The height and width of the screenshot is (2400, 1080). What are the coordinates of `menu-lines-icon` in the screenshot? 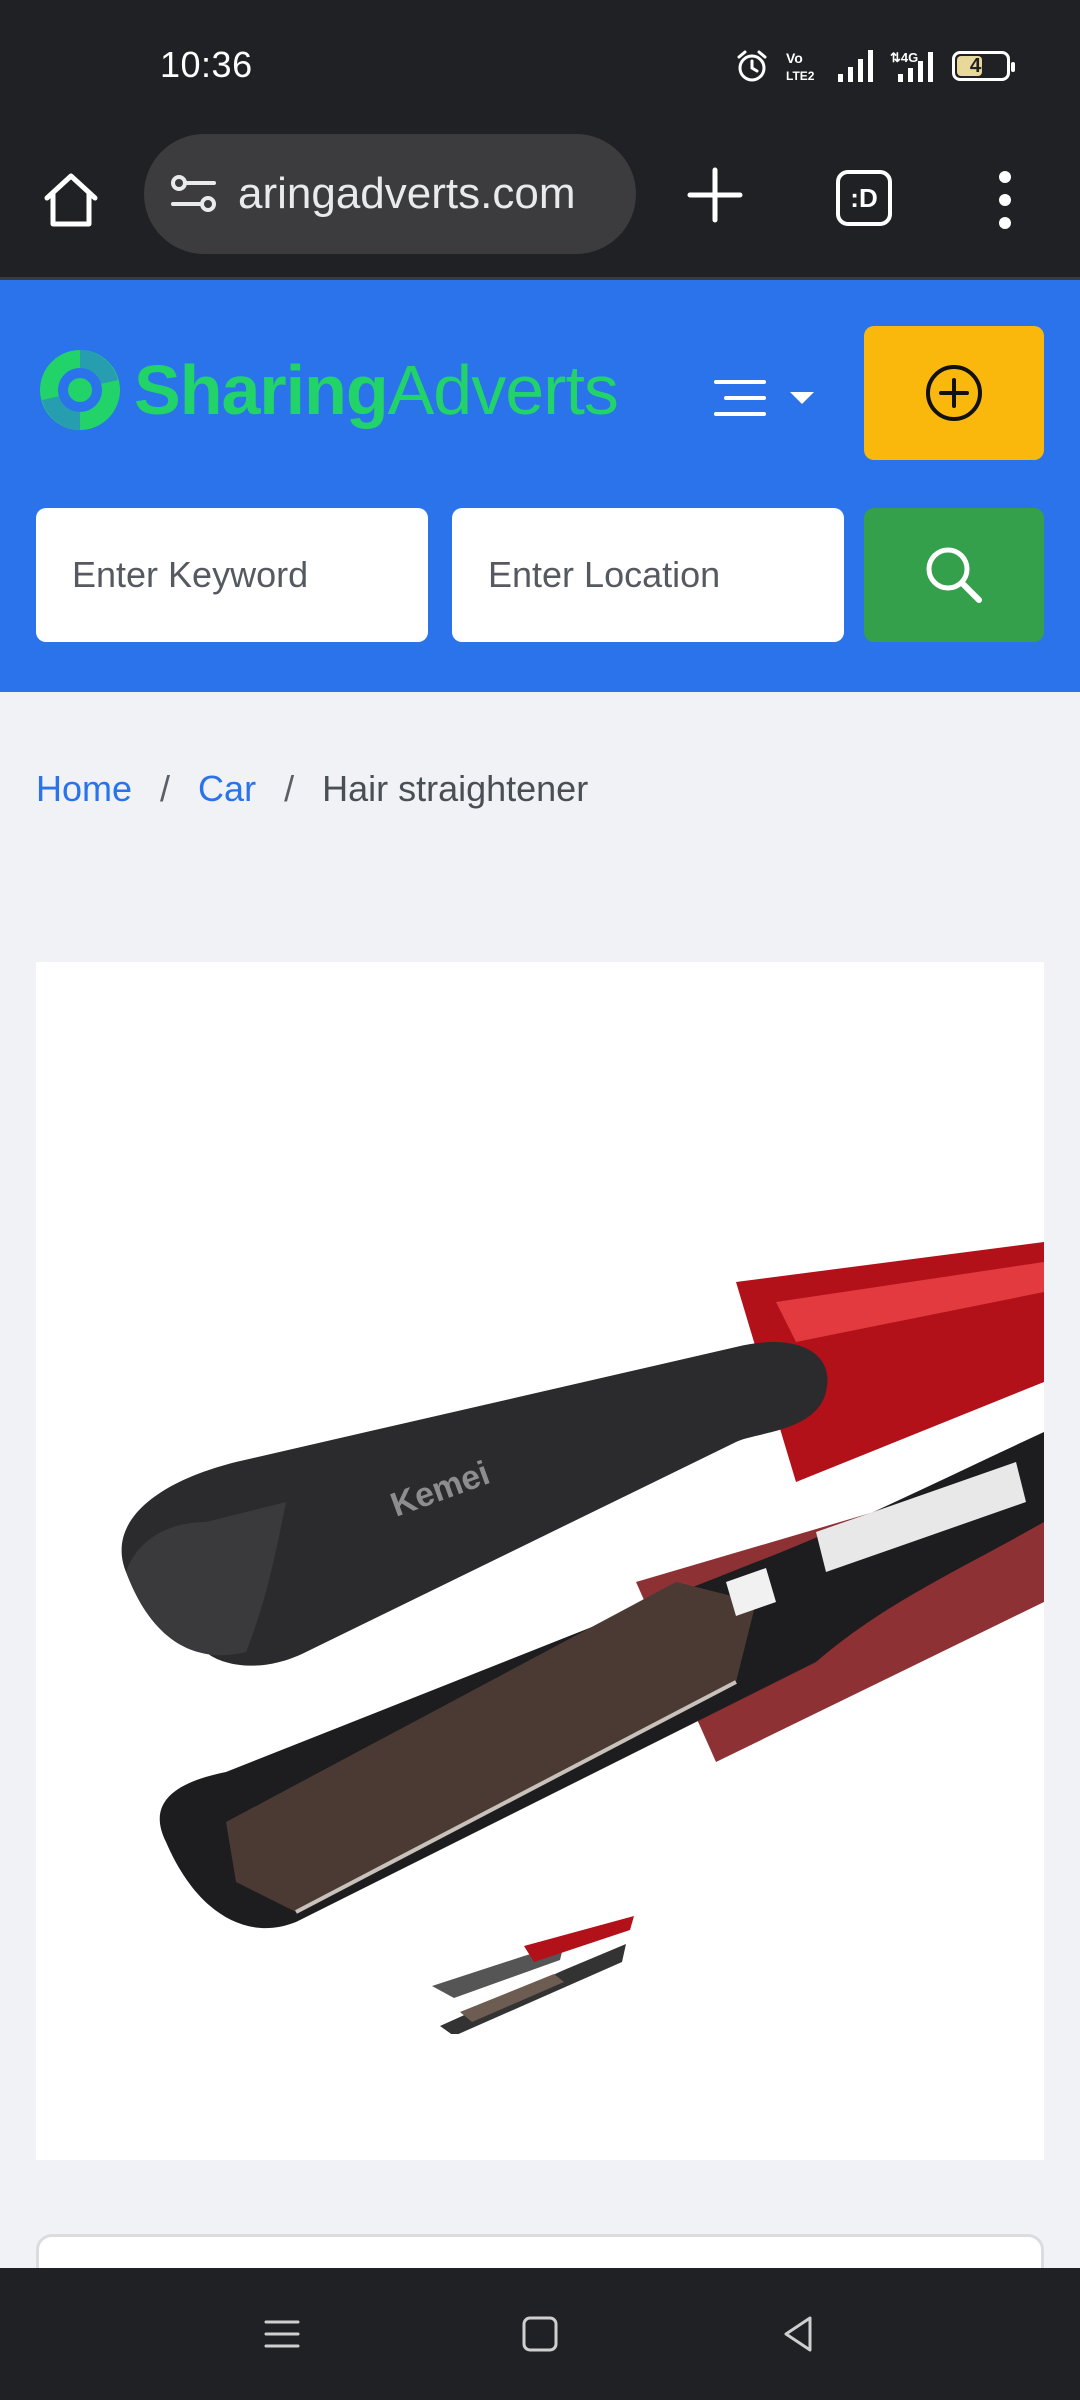 It's located at (740, 398).